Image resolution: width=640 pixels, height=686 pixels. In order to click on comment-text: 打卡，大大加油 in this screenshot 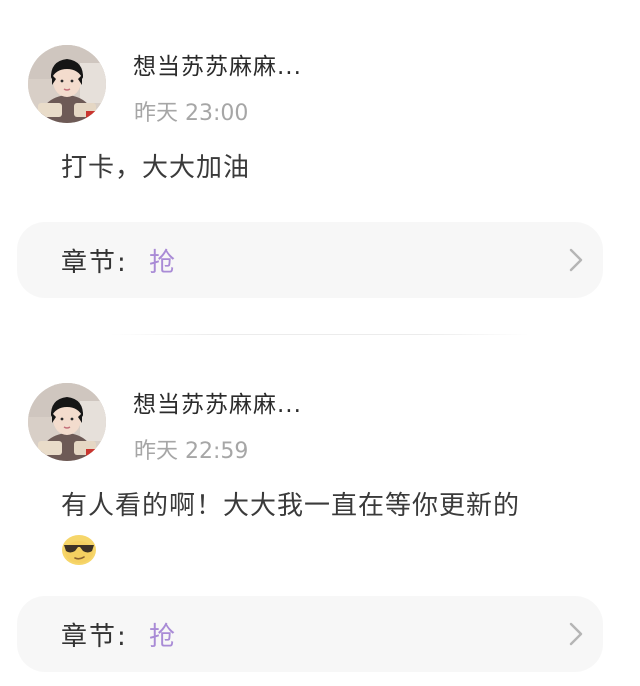, I will do `click(156, 168)`.